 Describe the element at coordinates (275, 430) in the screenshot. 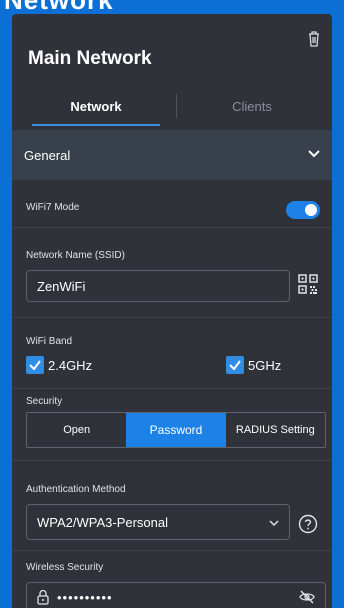

I see `security-option-radius: RADIUS Setting` at that location.